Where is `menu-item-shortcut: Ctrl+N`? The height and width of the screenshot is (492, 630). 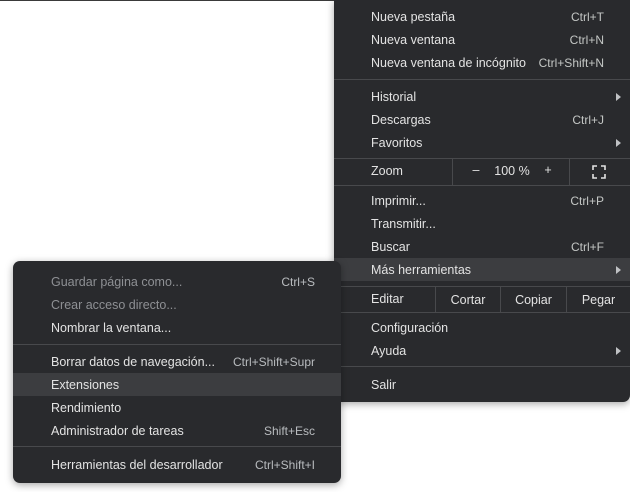 menu-item-shortcut: Ctrl+N is located at coordinates (586, 39).